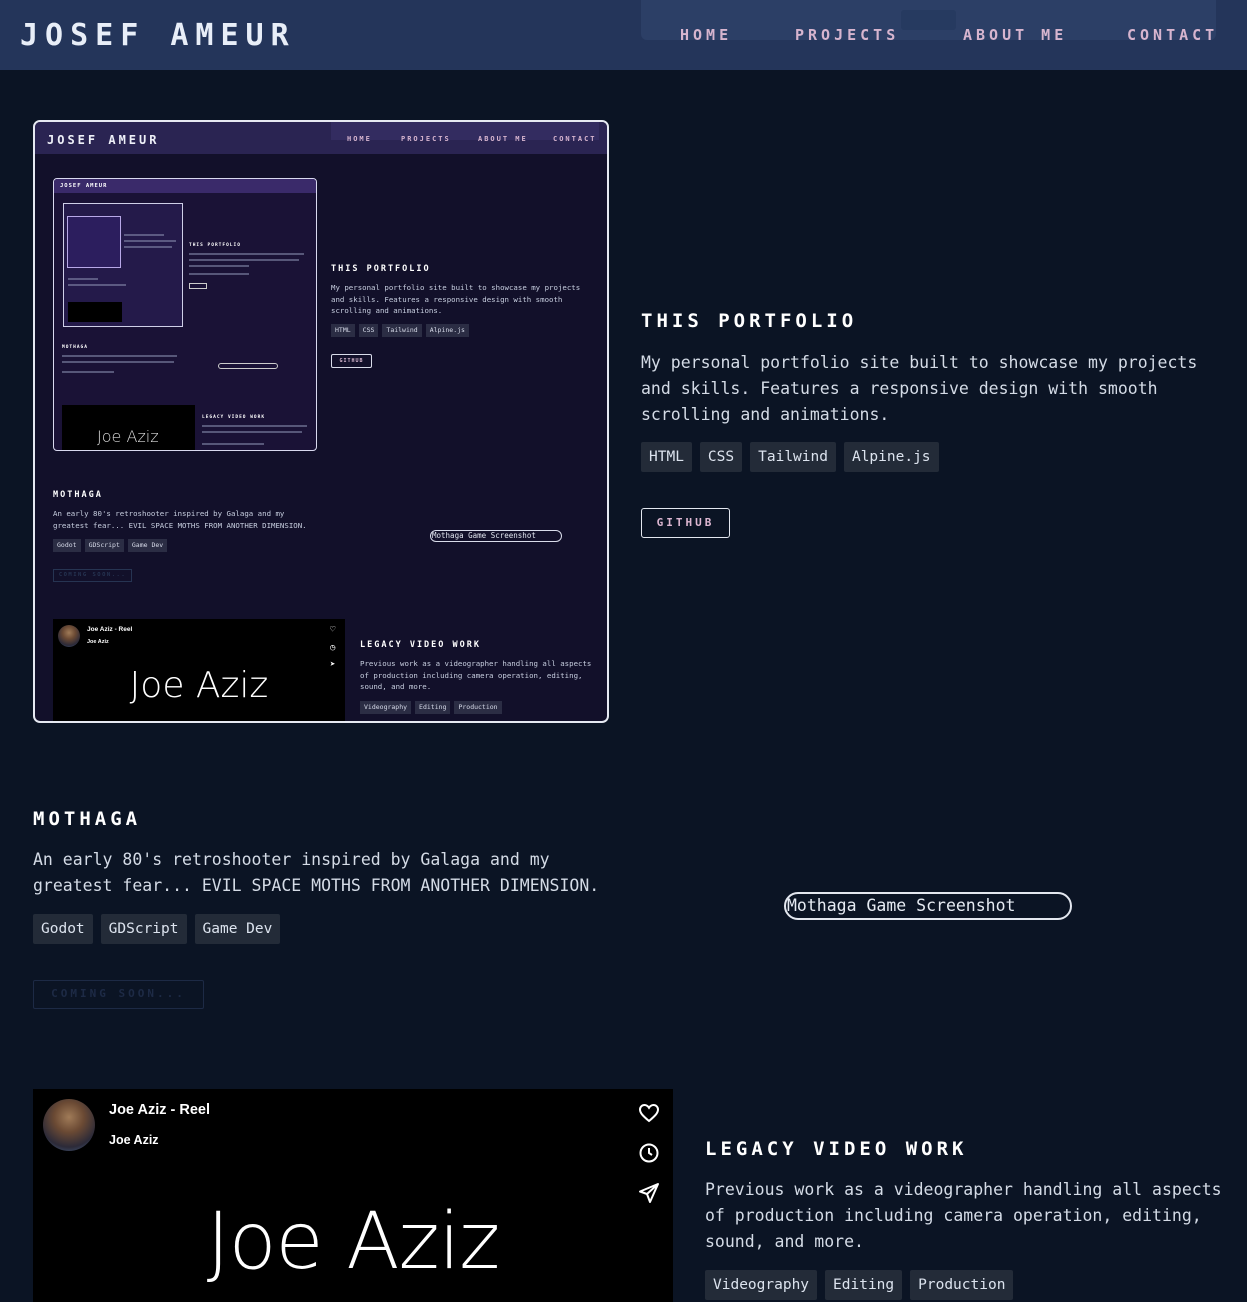  Describe the element at coordinates (666, 457) in the screenshot. I see `tag-html: HTML` at that location.